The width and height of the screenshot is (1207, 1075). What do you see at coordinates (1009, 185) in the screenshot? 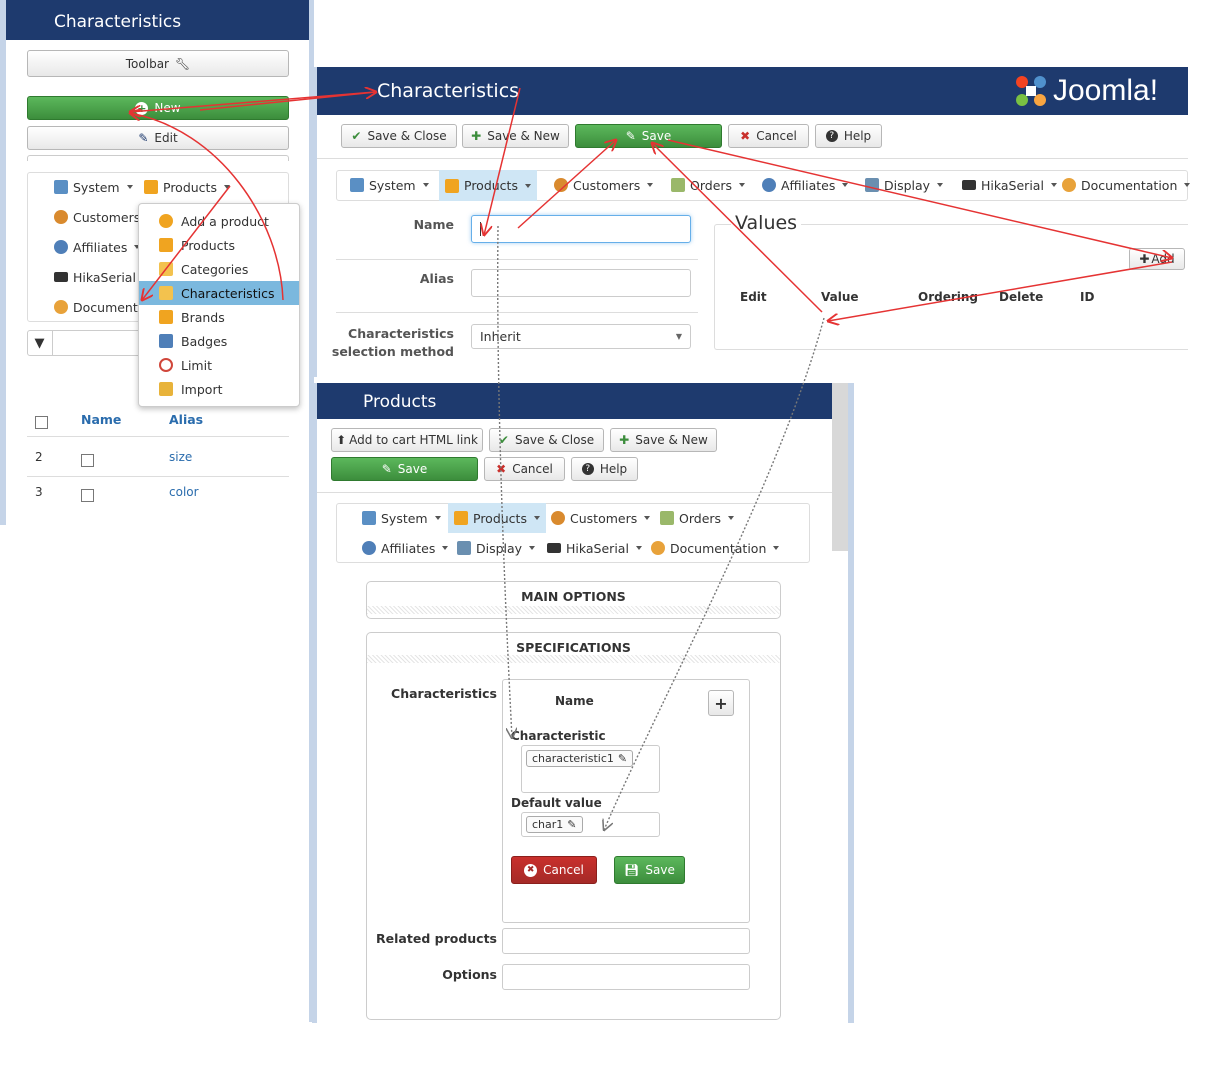
I see `char-menu-hikaserial: HikaSerial` at bounding box center [1009, 185].